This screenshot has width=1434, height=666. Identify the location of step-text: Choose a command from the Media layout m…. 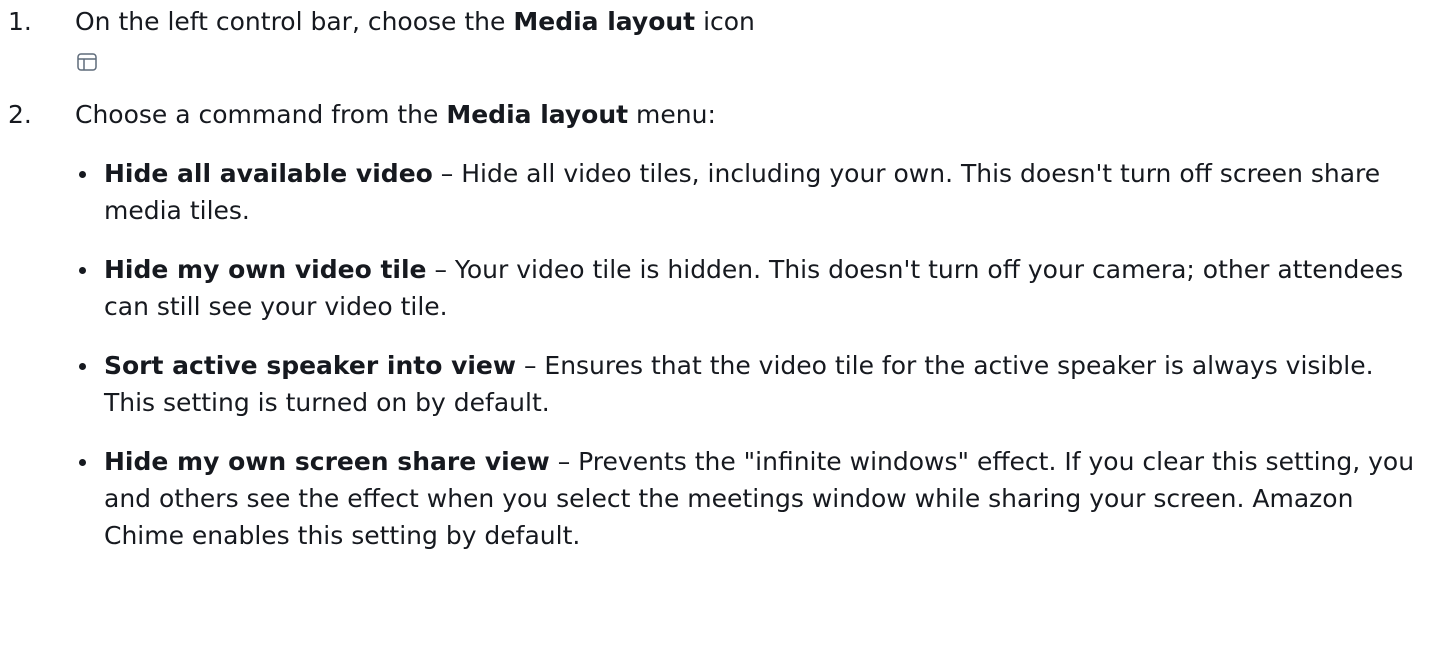
(745, 114).